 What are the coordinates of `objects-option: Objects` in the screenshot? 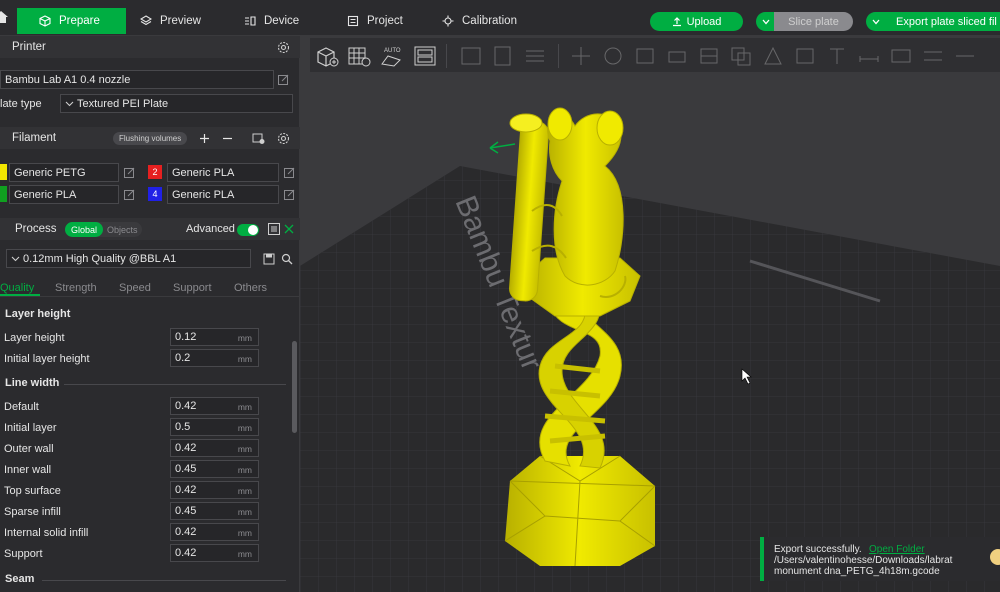 It's located at (122, 230).